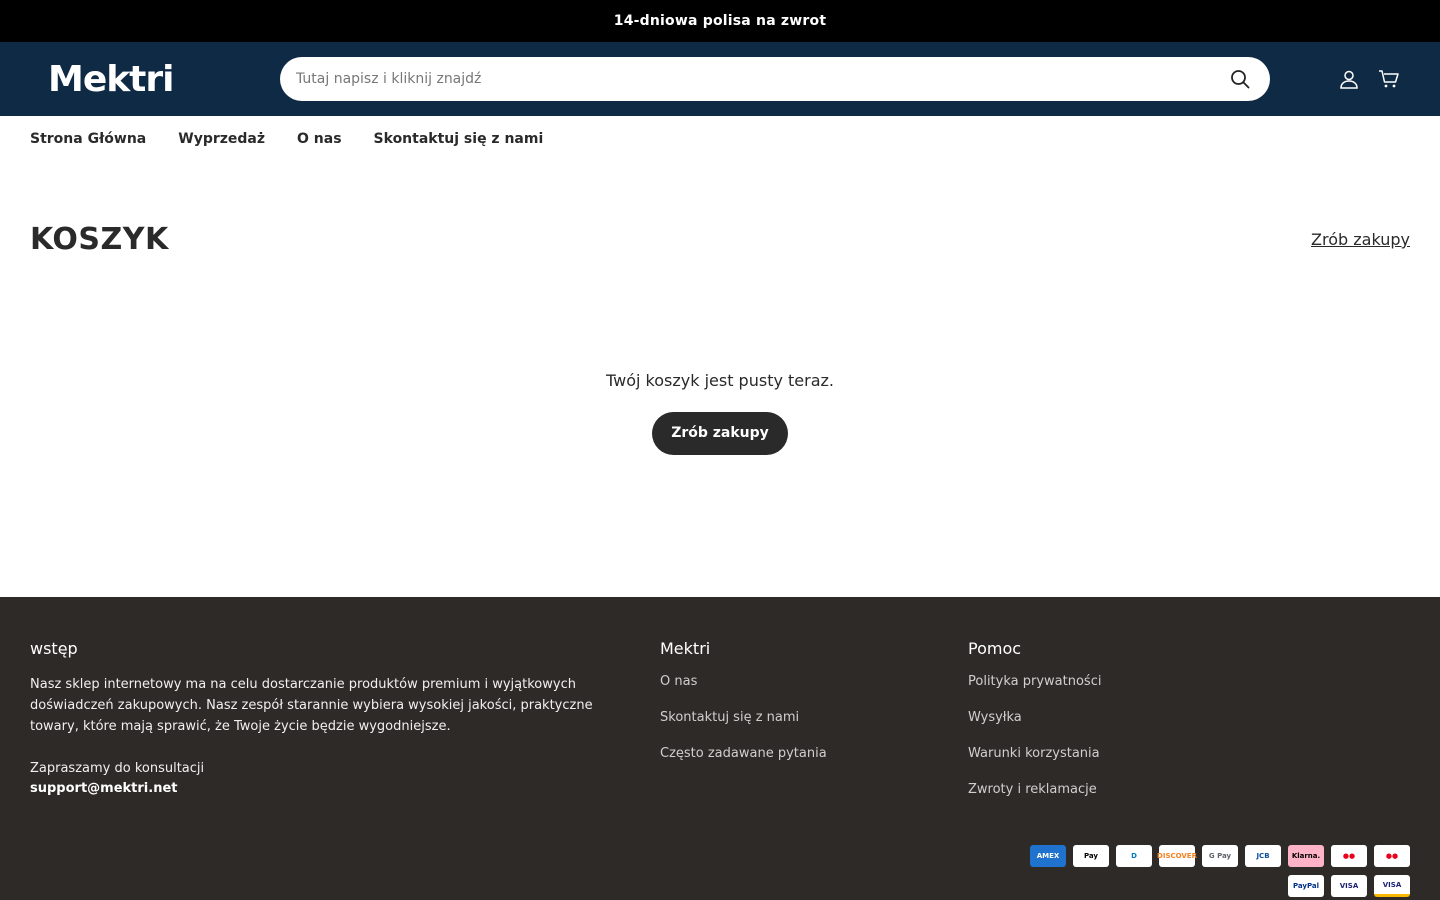 This screenshot has width=1440, height=900. What do you see at coordinates (1306, 856) in the screenshot?
I see `payment-klarna-icon: Klarna.` at bounding box center [1306, 856].